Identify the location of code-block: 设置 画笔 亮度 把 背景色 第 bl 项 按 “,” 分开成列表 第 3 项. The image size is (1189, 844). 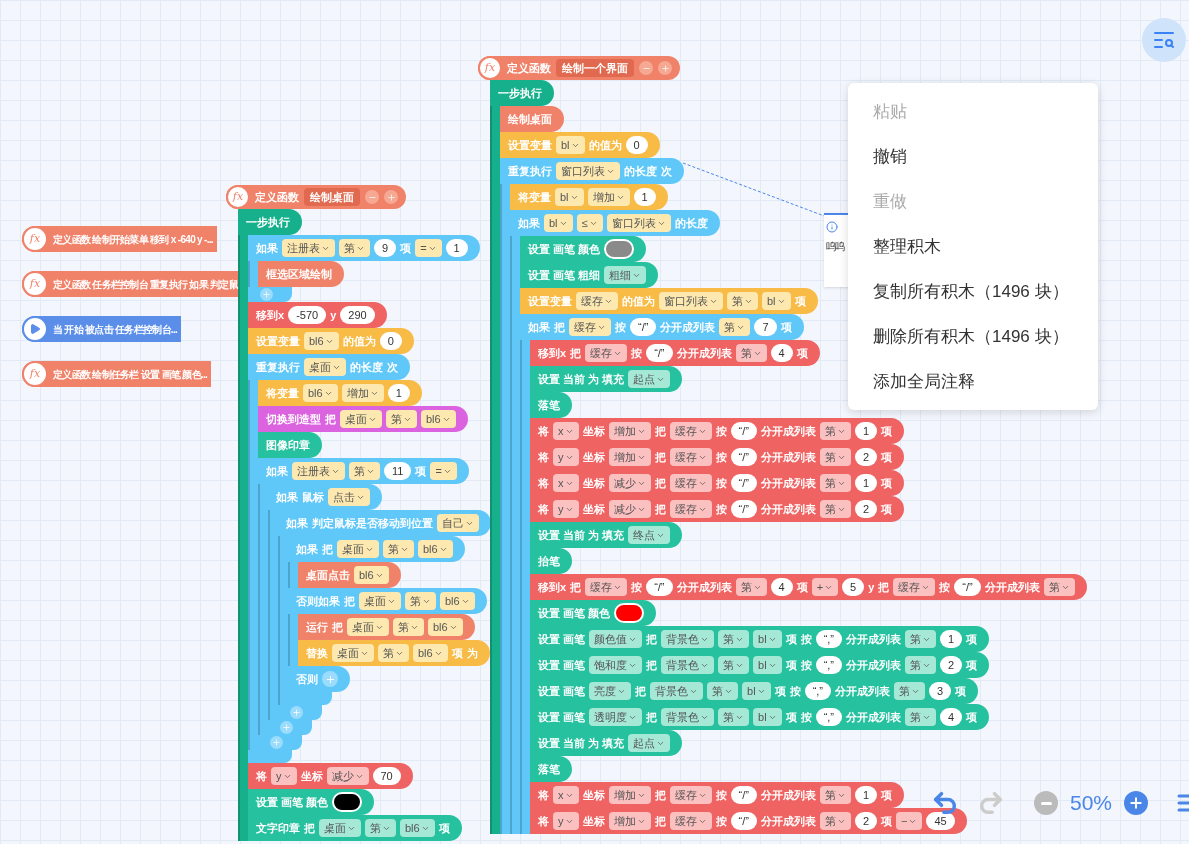
(754, 691).